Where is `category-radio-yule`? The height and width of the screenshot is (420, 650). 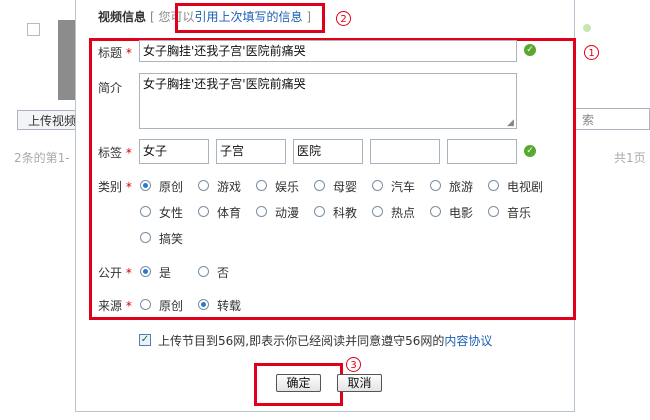 category-radio-yule is located at coordinates (261, 185).